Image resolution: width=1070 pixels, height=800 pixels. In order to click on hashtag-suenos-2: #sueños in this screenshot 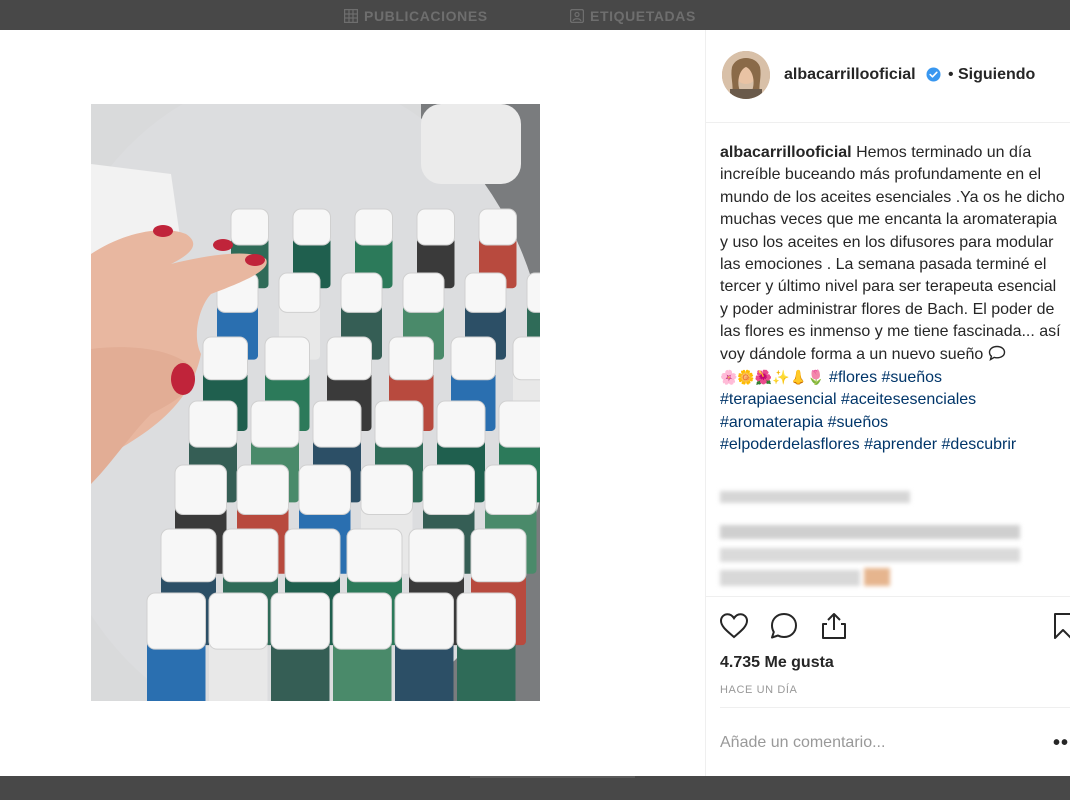, I will do `click(858, 422)`.